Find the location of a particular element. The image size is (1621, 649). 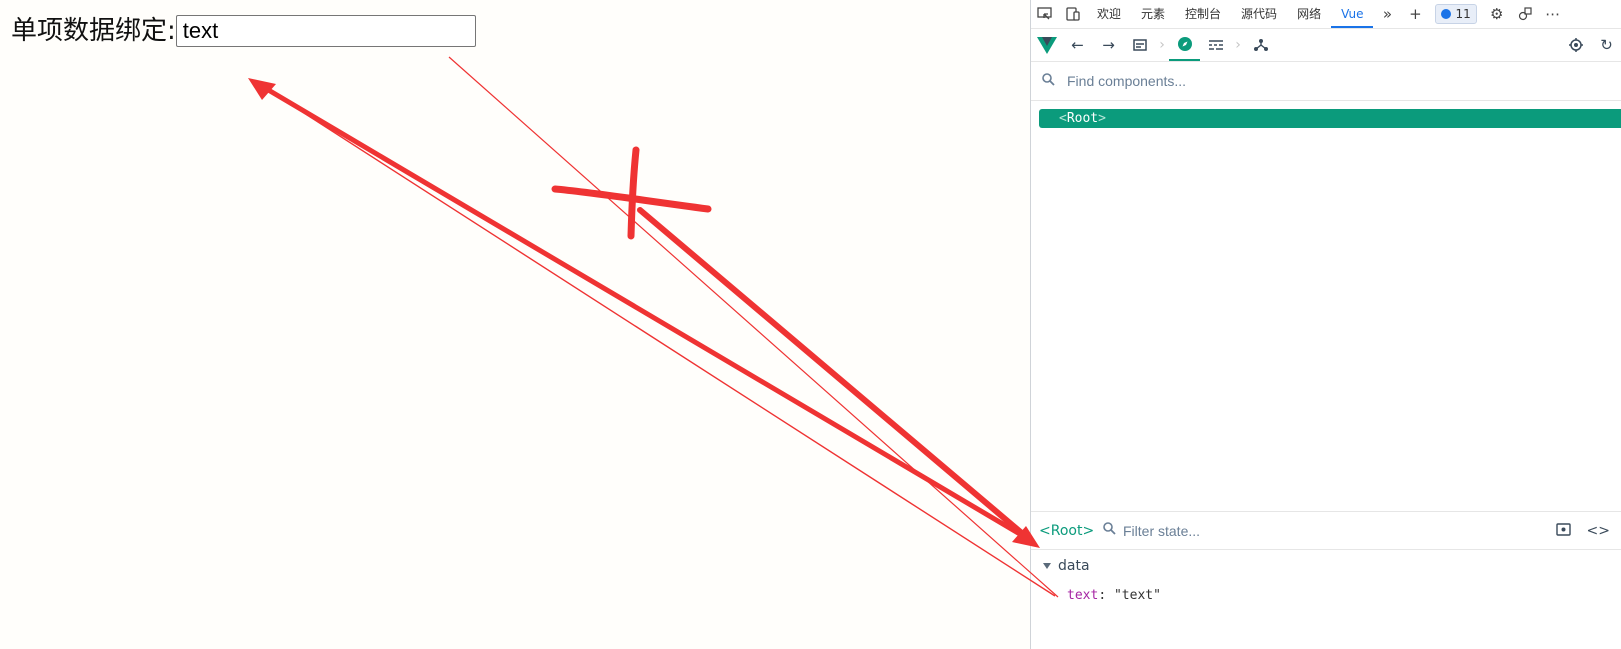

issues-count: 11 is located at coordinates (1463, 14).